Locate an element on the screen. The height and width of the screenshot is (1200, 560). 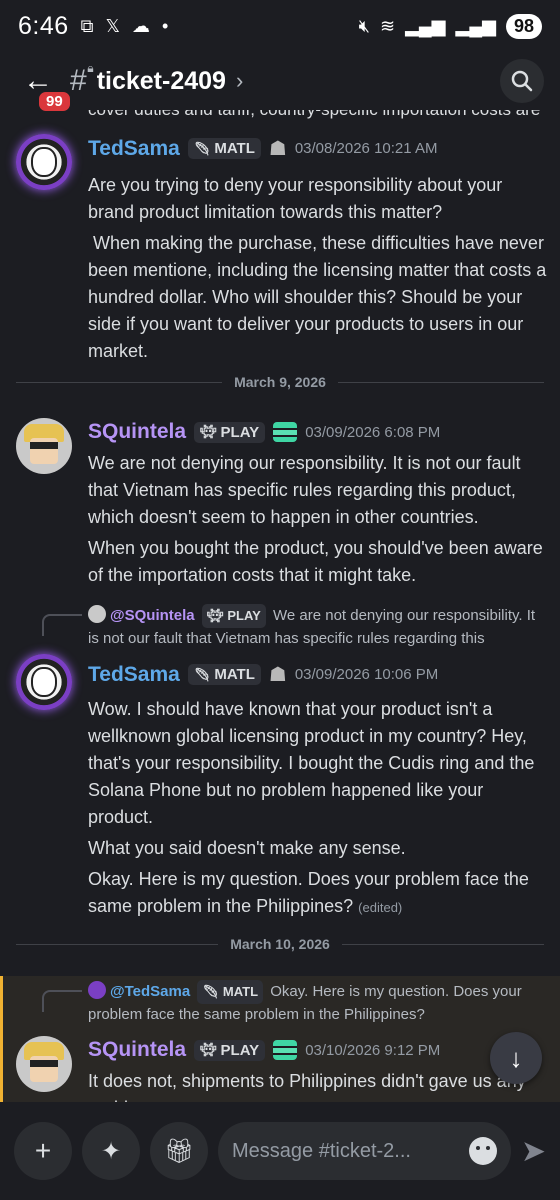
arrow-down-icon: ↓ is located at coordinates (516, 1057).